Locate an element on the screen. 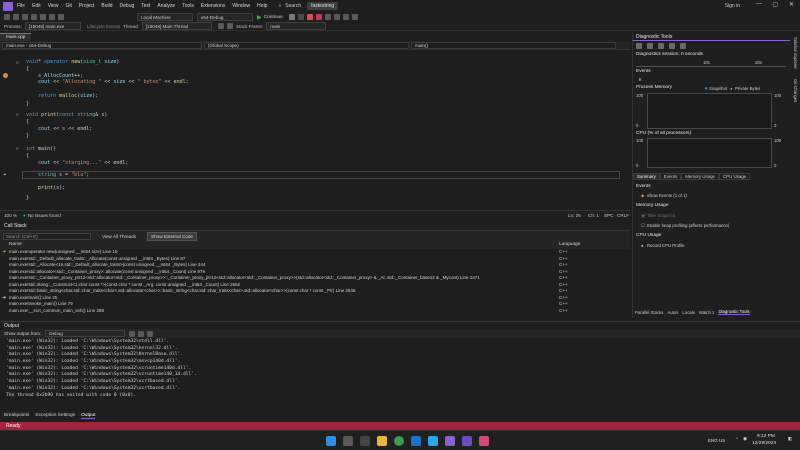 The image size is (800, 450). take-snapshot-button: Take Snapshot is located at coordinates (661, 215).